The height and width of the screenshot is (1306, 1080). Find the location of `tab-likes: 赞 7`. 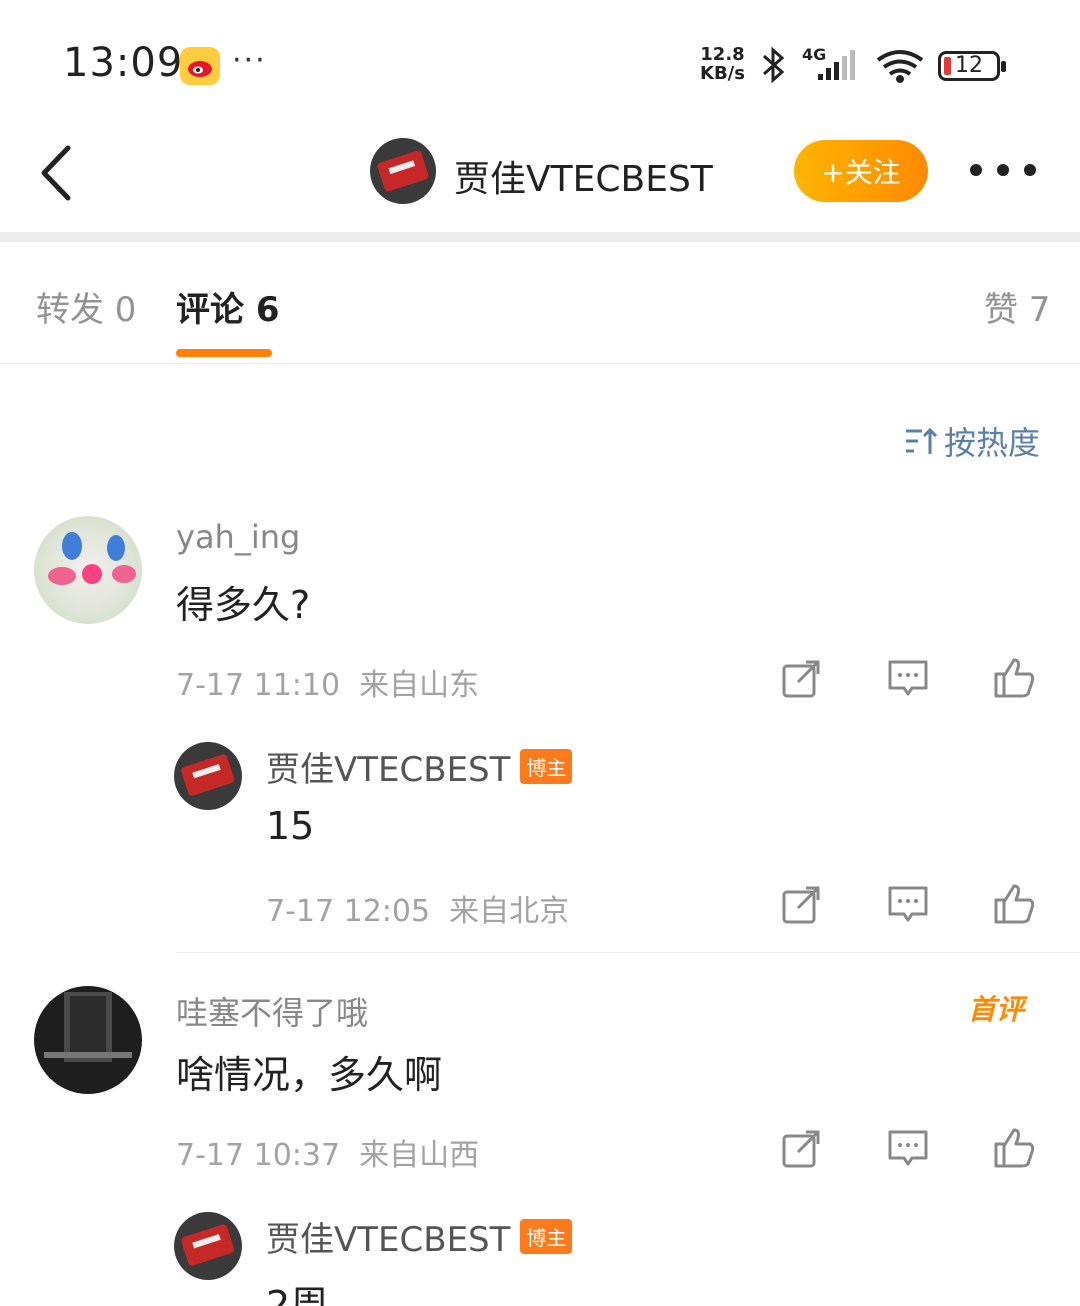

tab-likes: 赞 7 is located at coordinates (1017, 306).